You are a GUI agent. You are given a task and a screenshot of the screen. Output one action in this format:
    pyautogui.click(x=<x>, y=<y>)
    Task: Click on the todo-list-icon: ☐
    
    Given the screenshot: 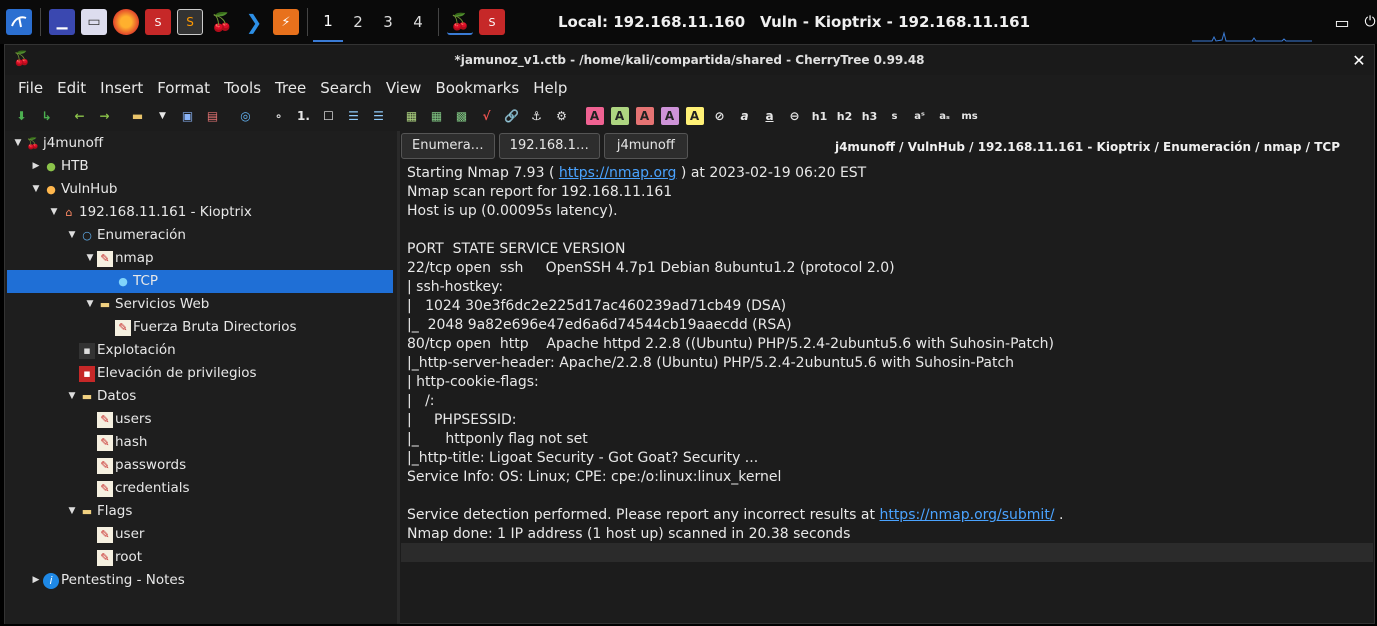 What is the action you would take?
    pyautogui.click(x=329, y=116)
    